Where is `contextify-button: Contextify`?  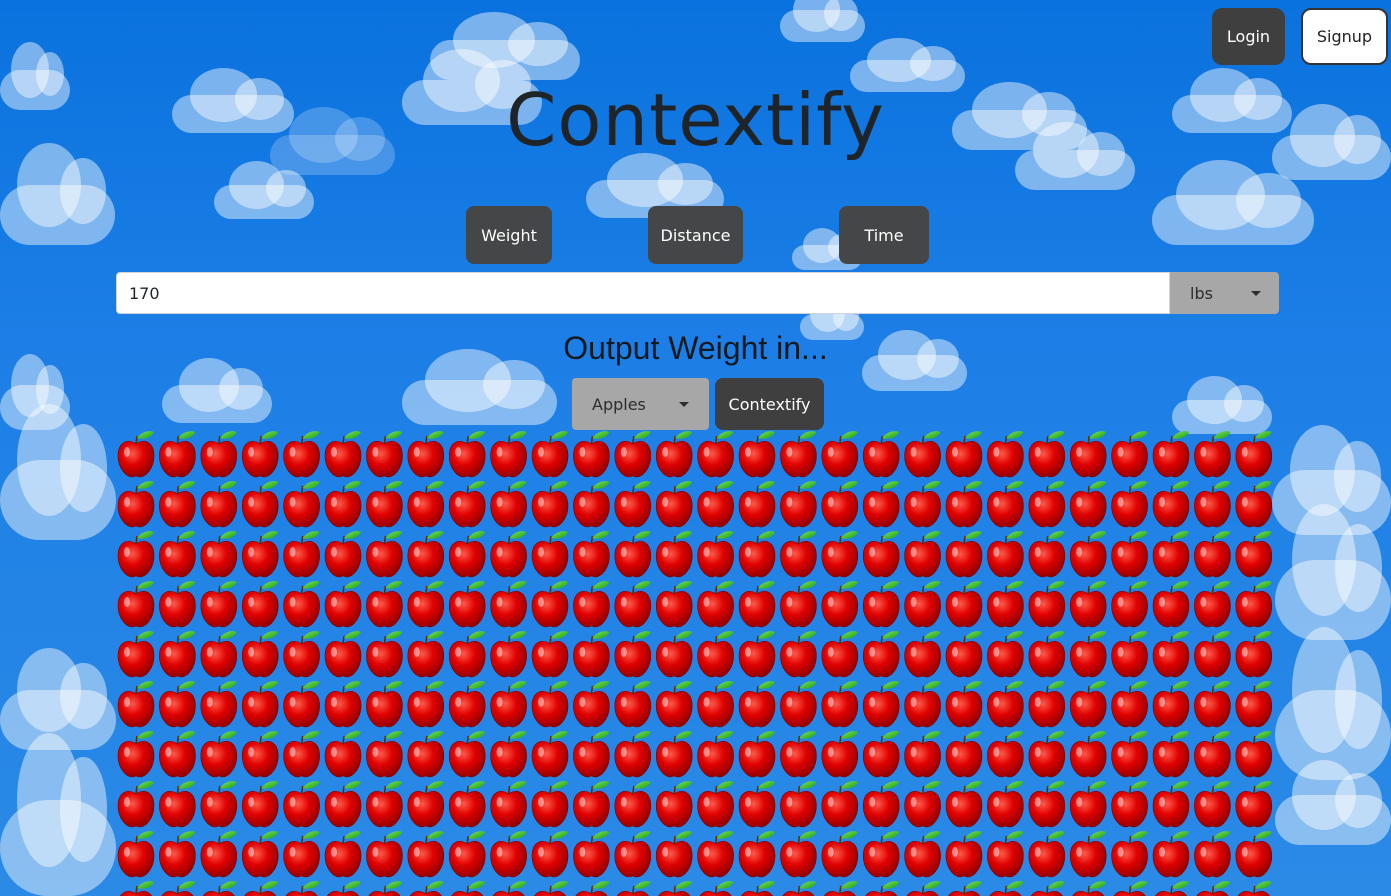
contextify-button: Contextify is located at coordinates (769, 404).